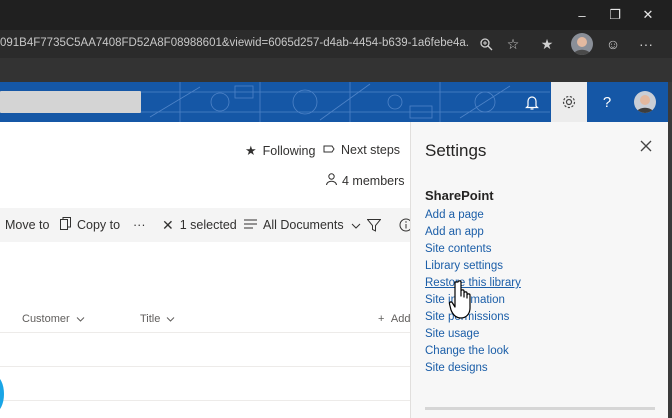  What do you see at coordinates (464, 266) in the screenshot?
I see `library-settings-link: Library settings` at bounding box center [464, 266].